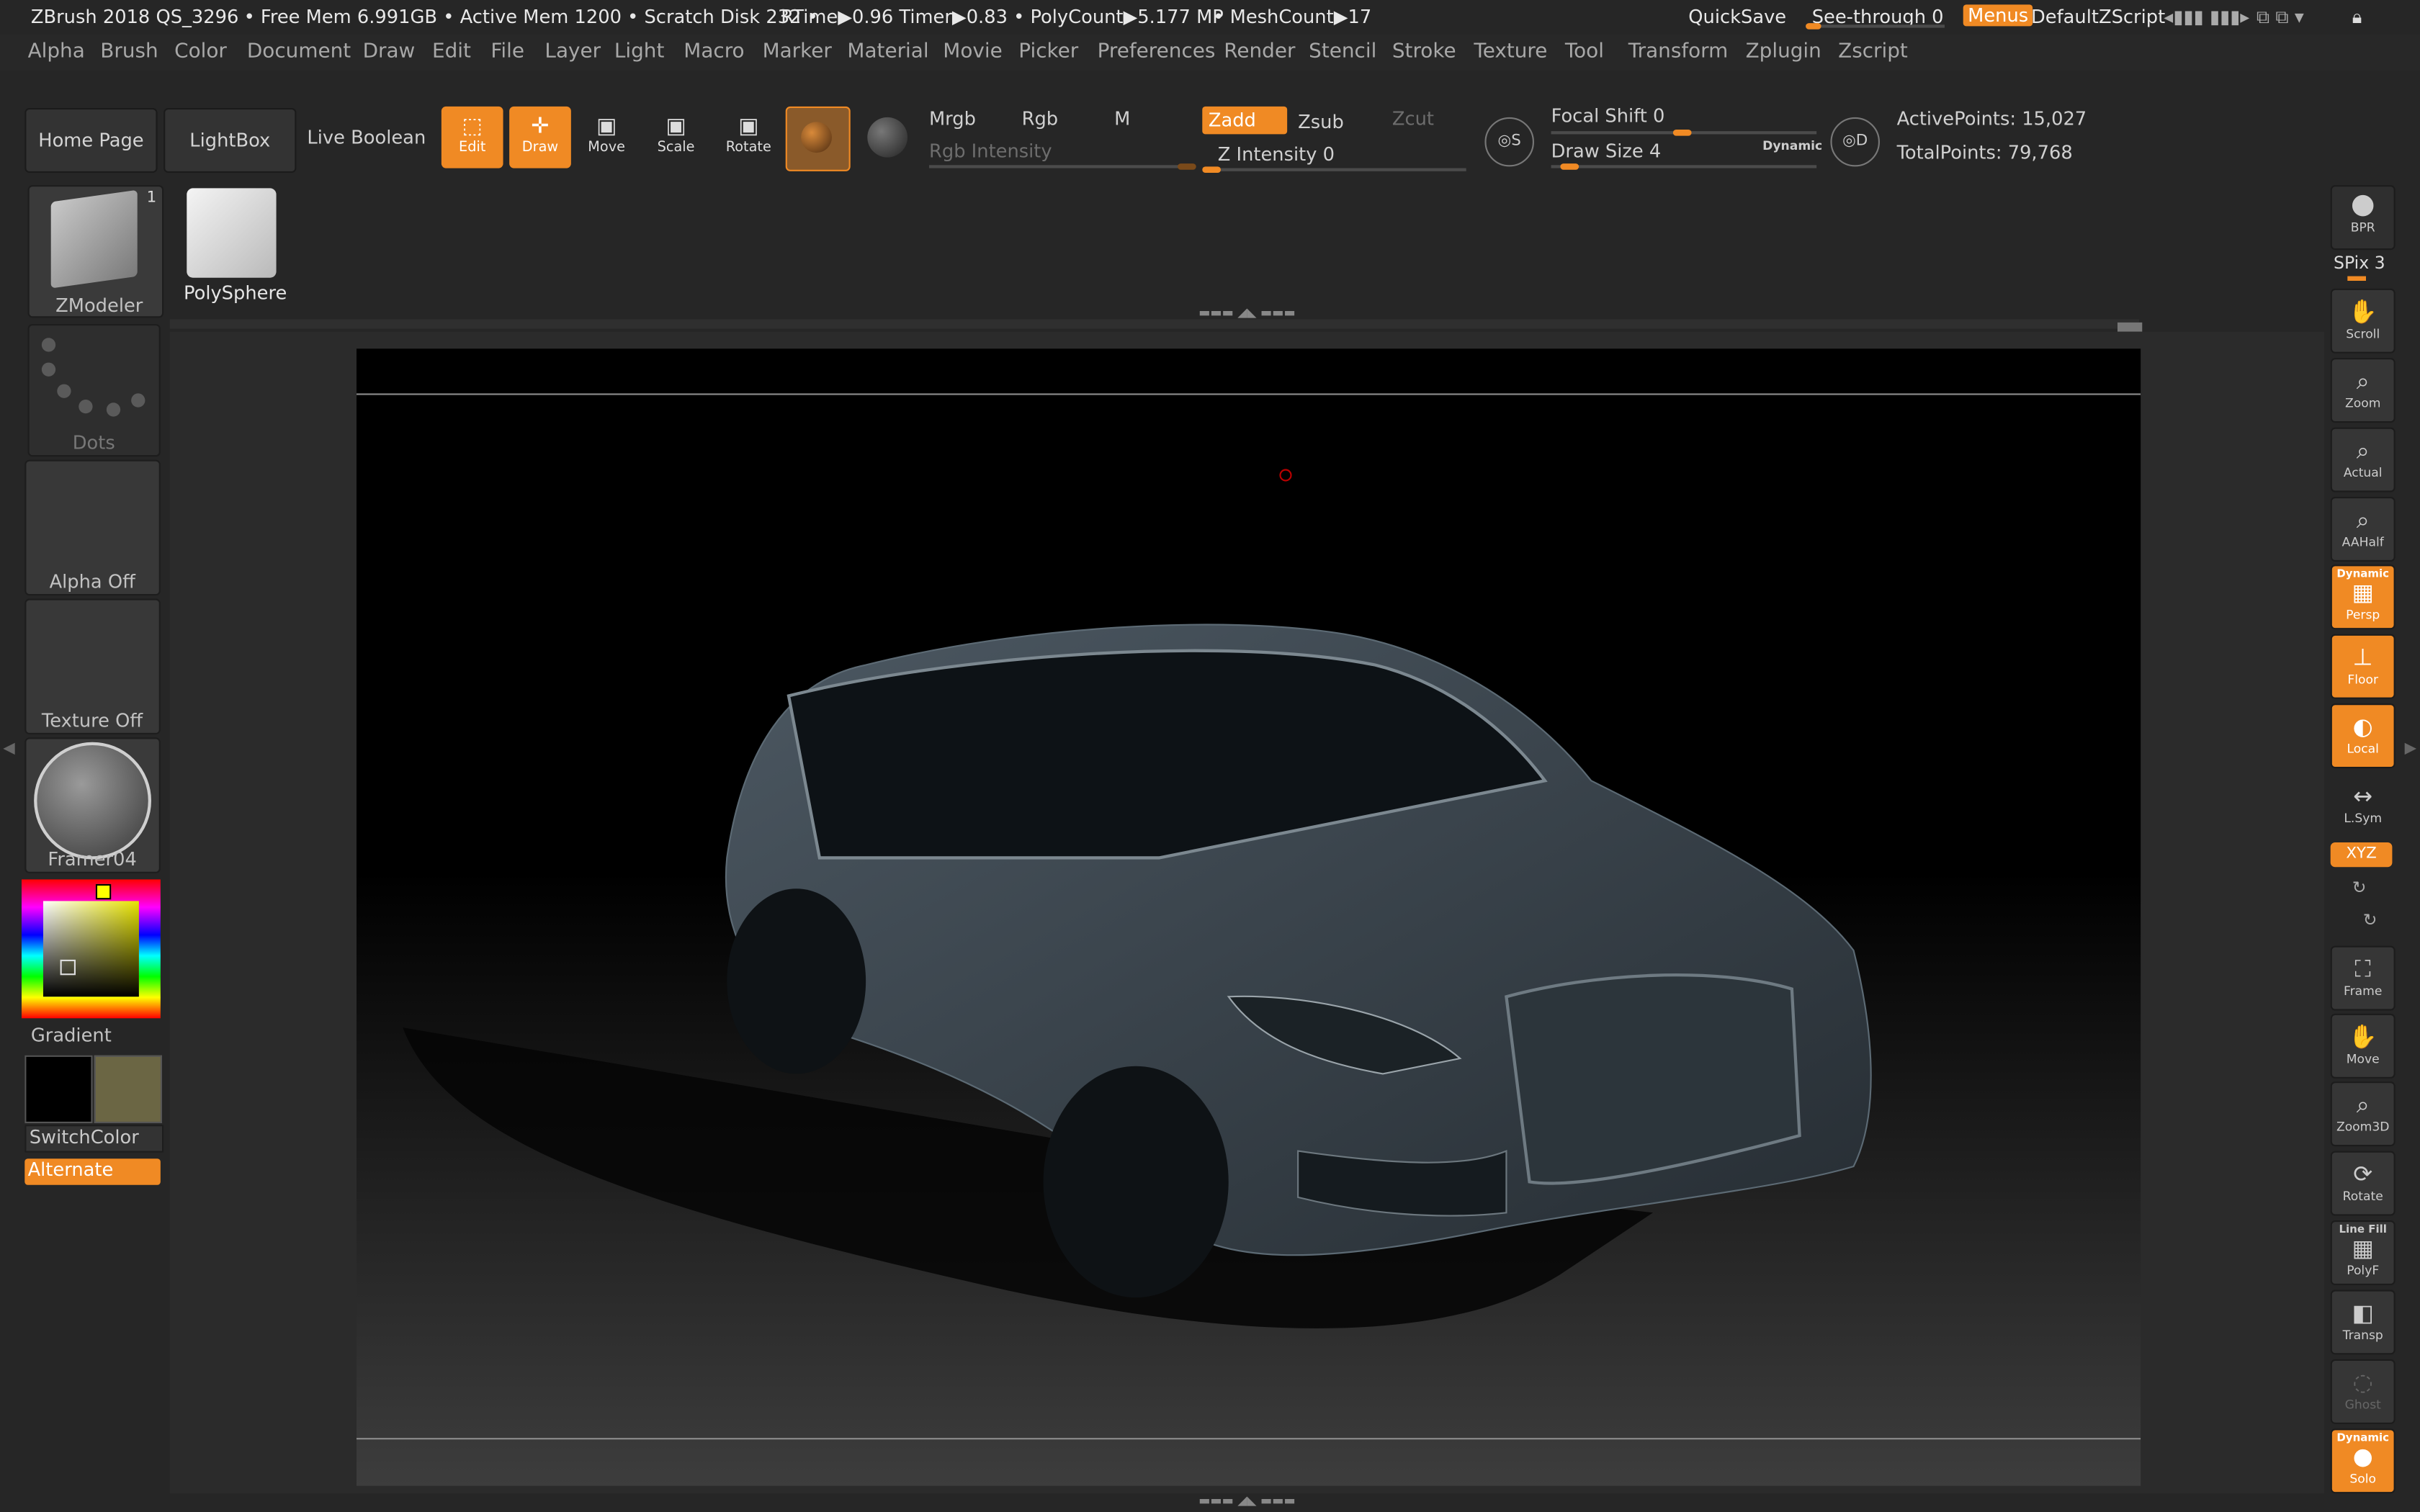  I want to click on menu-item: Preferences, so click(1157, 51).